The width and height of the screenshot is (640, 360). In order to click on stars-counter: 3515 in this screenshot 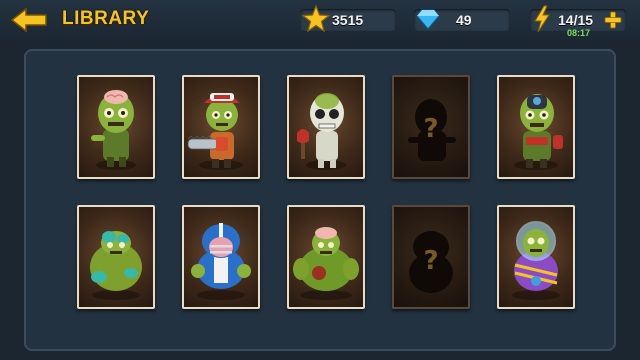, I will do `click(348, 19)`.